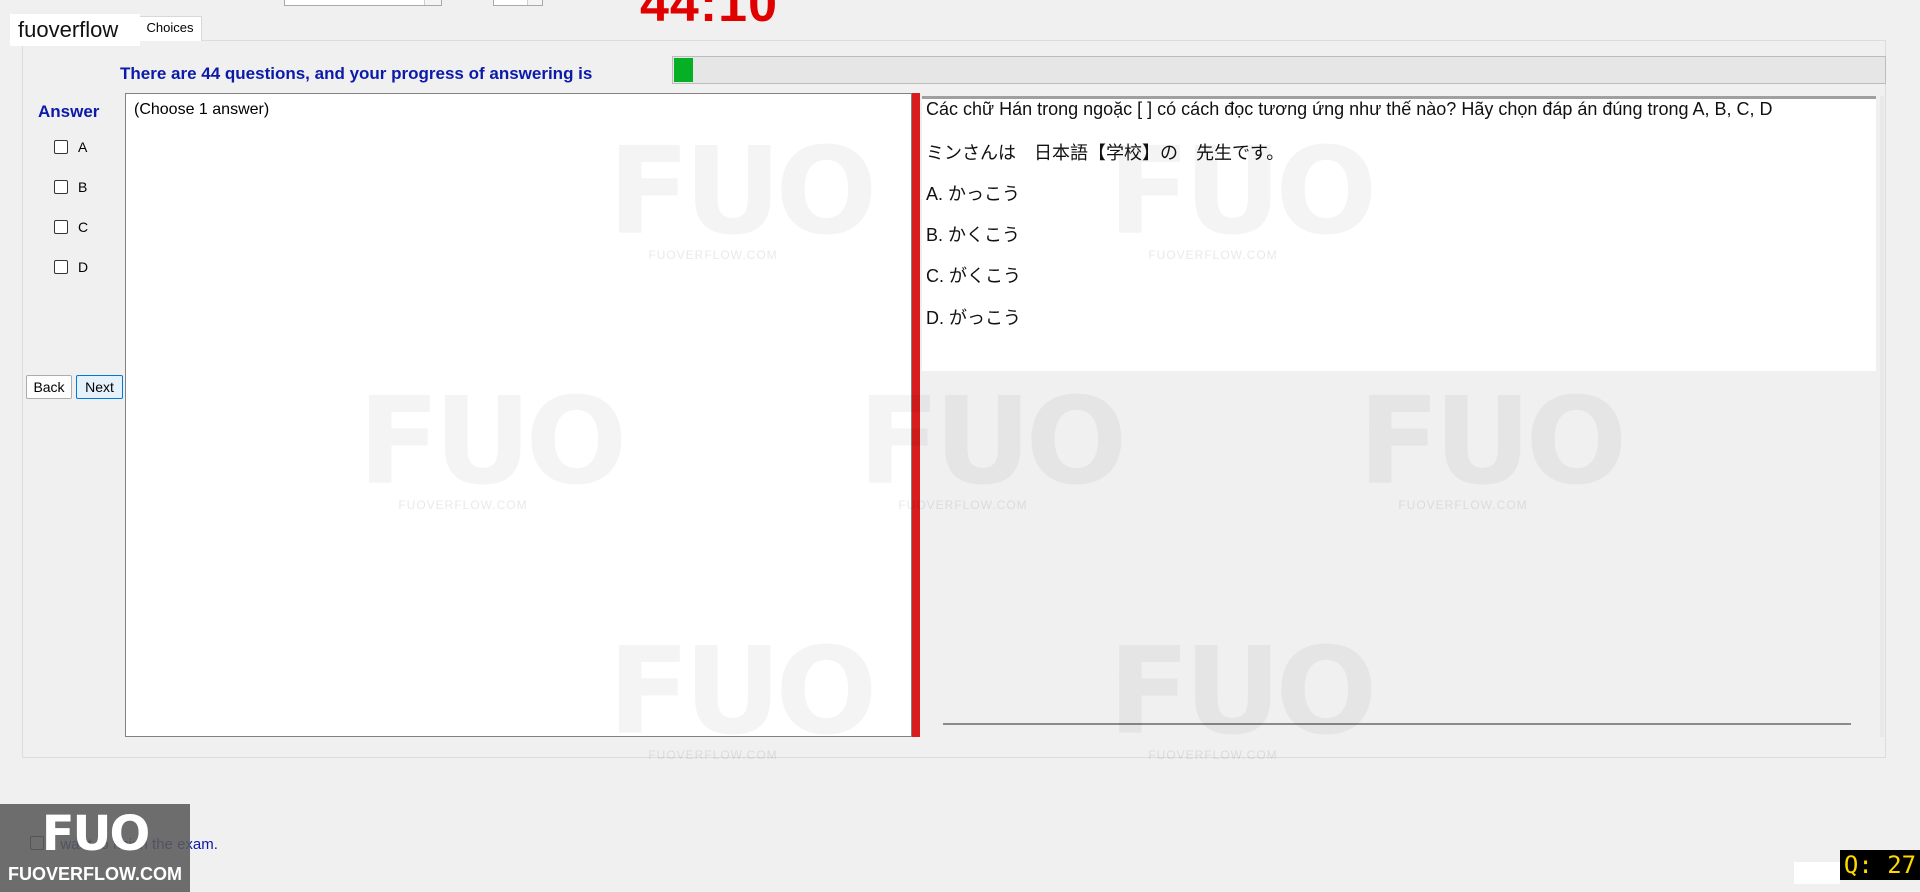 The image size is (1920, 892). Describe the element at coordinates (95, 874) in the screenshot. I see `logo-site: FUOVERFLOW.COM` at that location.